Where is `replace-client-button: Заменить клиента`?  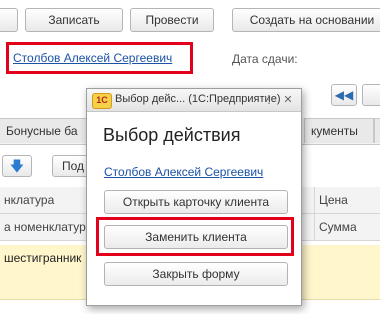
replace-client-button: Заменить клиента is located at coordinates (196, 237).